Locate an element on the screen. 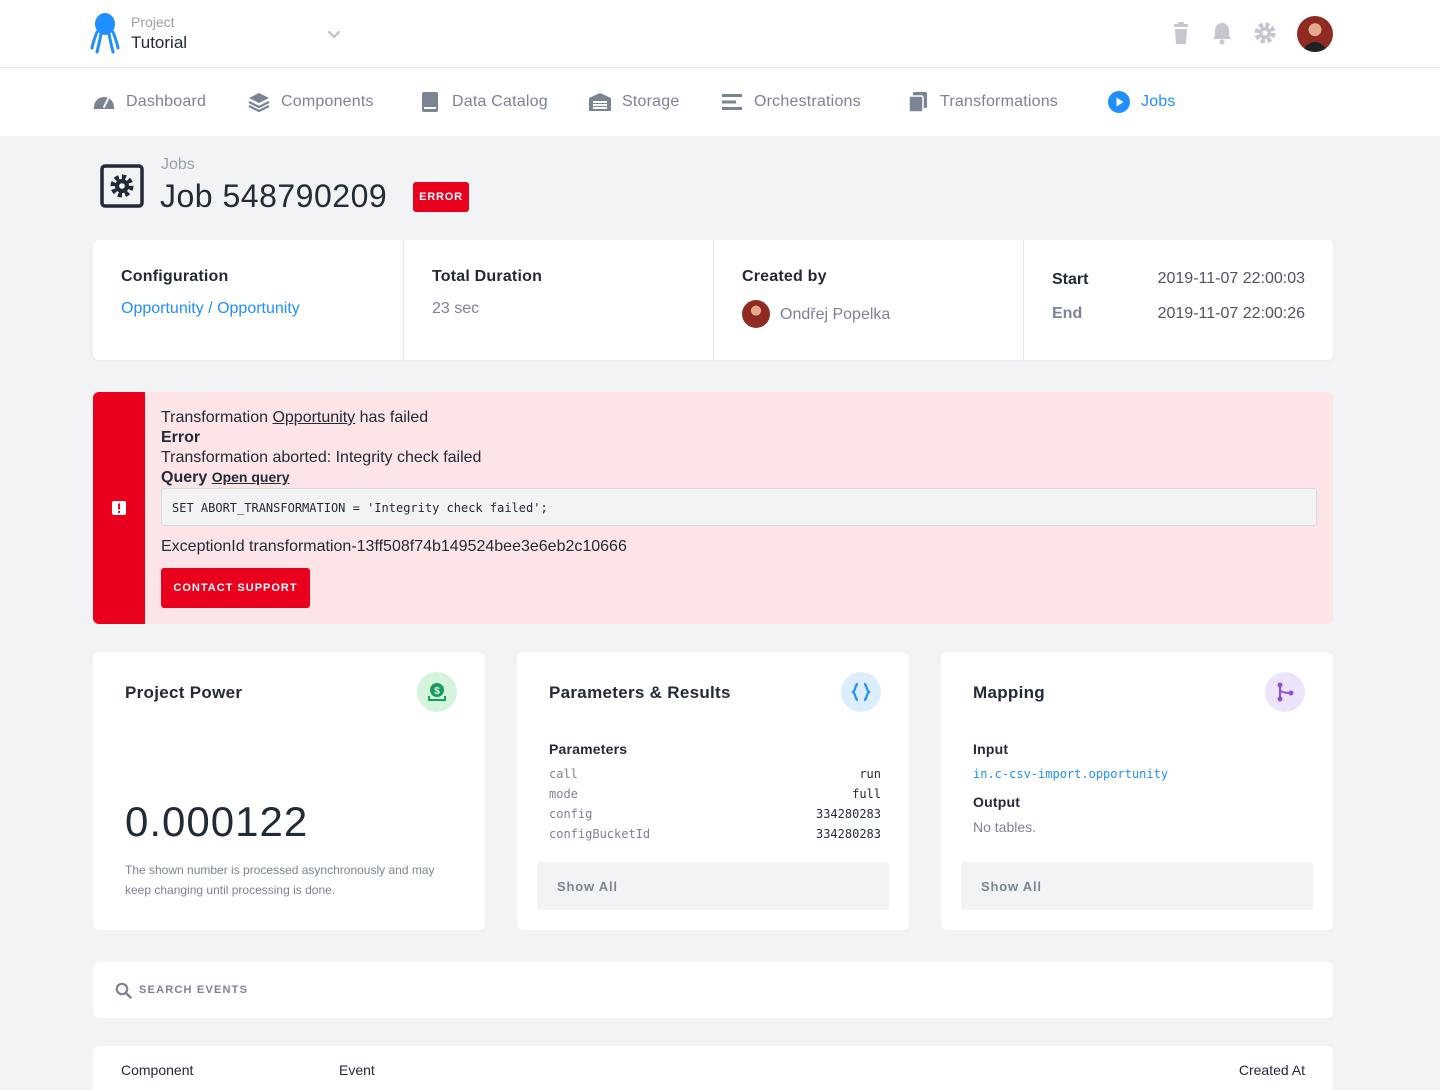 The width and height of the screenshot is (1440, 1090). trash-icon is located at coordinates (1181, 33).